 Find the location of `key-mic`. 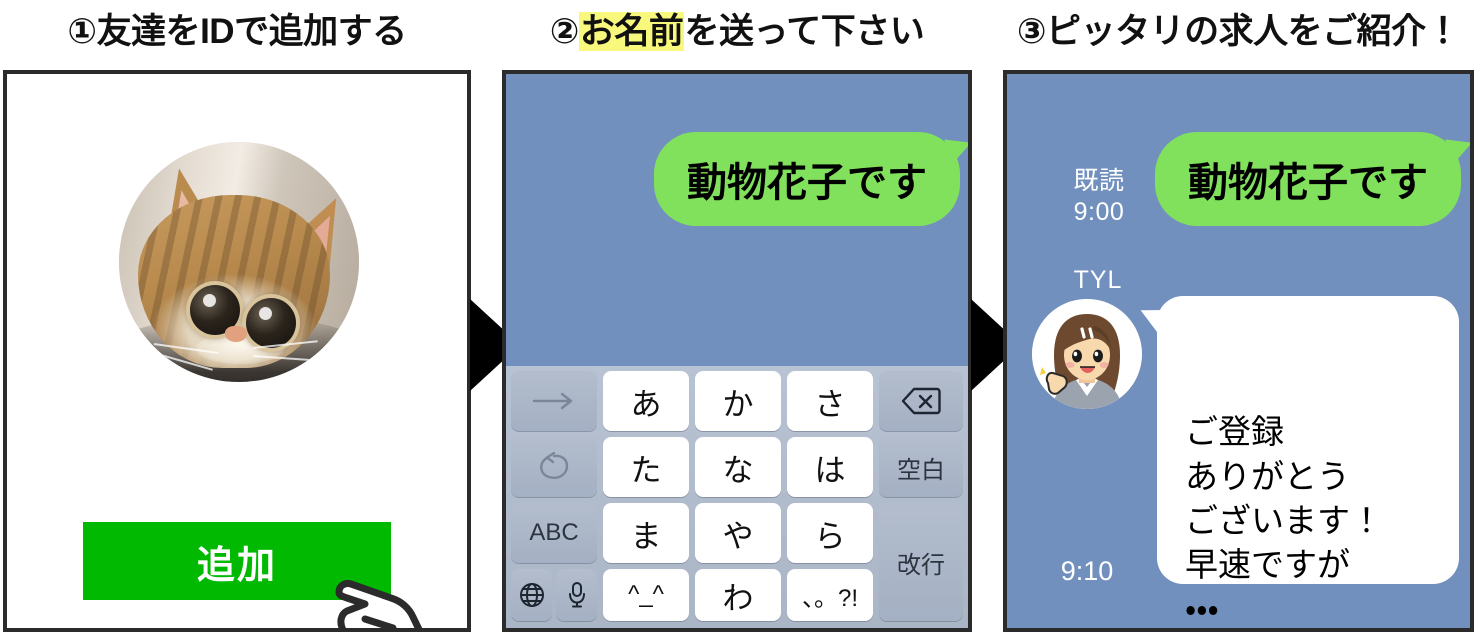

key-mic is located at coordinates (576, 595).